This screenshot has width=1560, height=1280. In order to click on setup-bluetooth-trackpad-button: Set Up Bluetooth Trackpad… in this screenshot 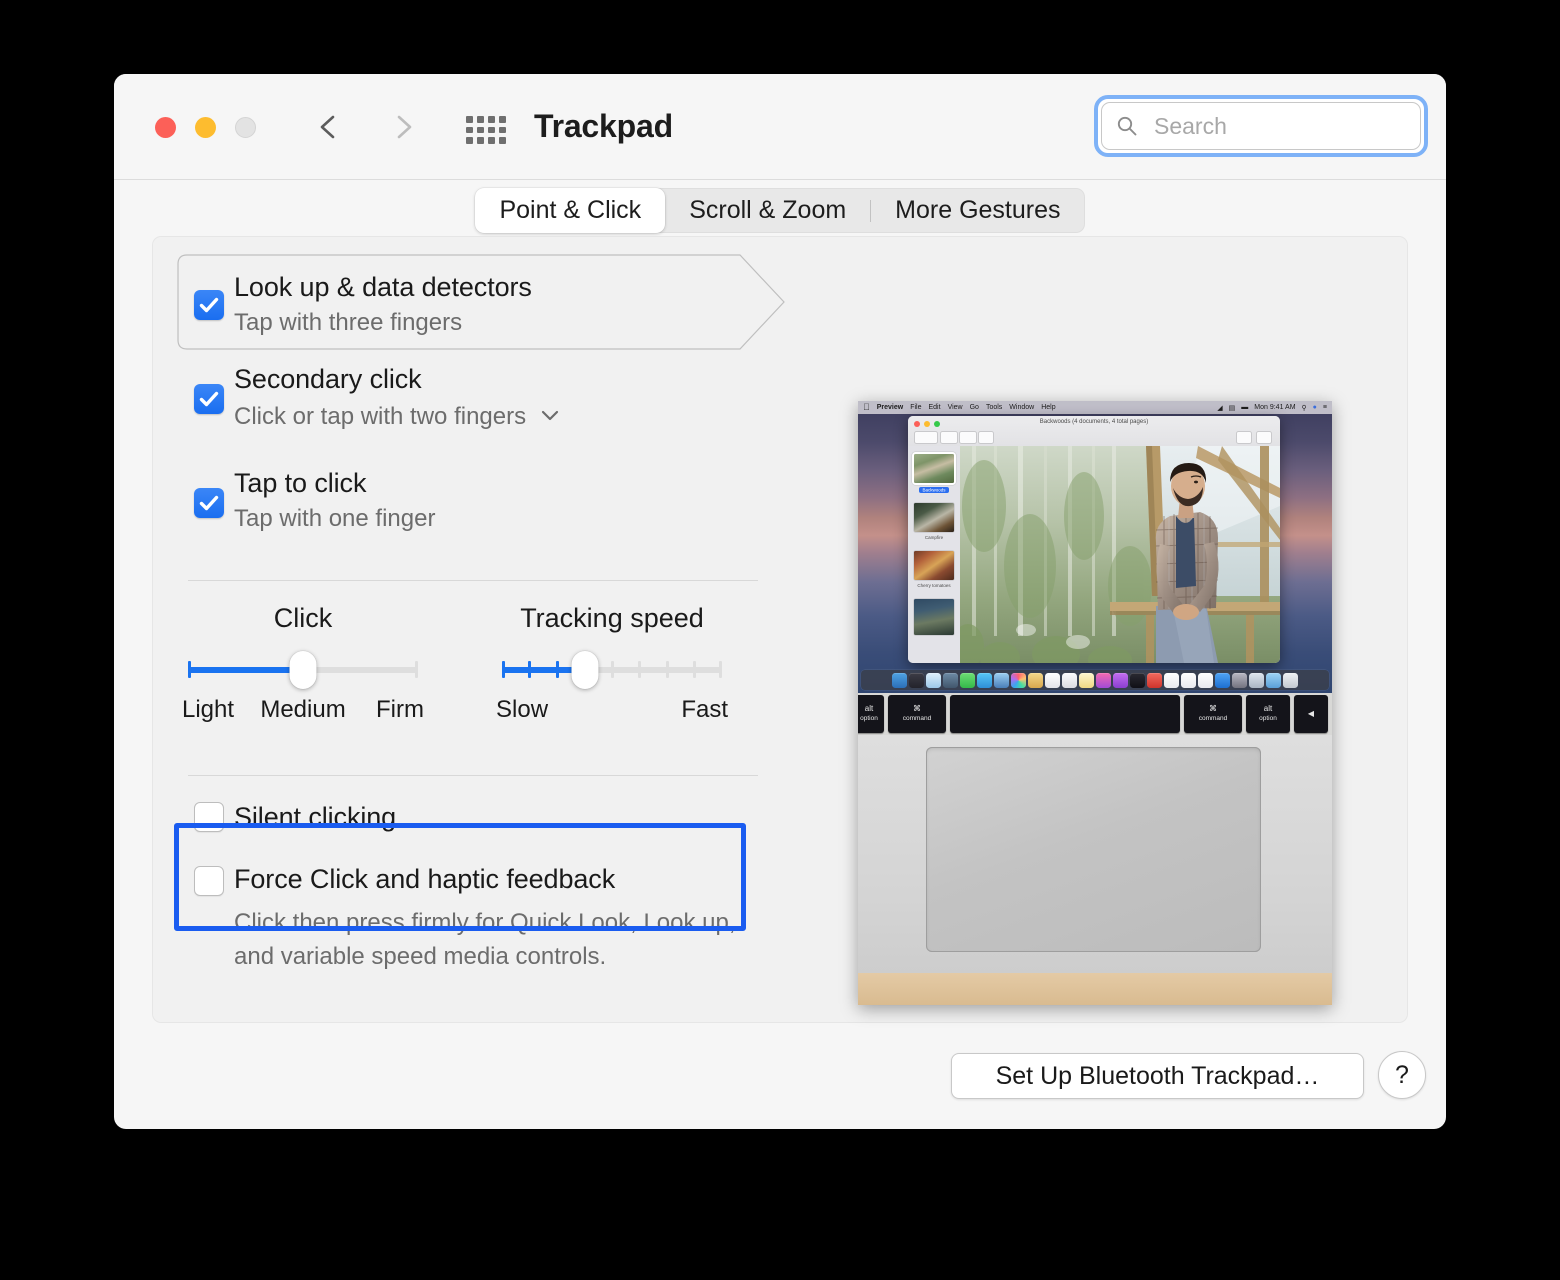, I will do `click(1157, 1076)`.